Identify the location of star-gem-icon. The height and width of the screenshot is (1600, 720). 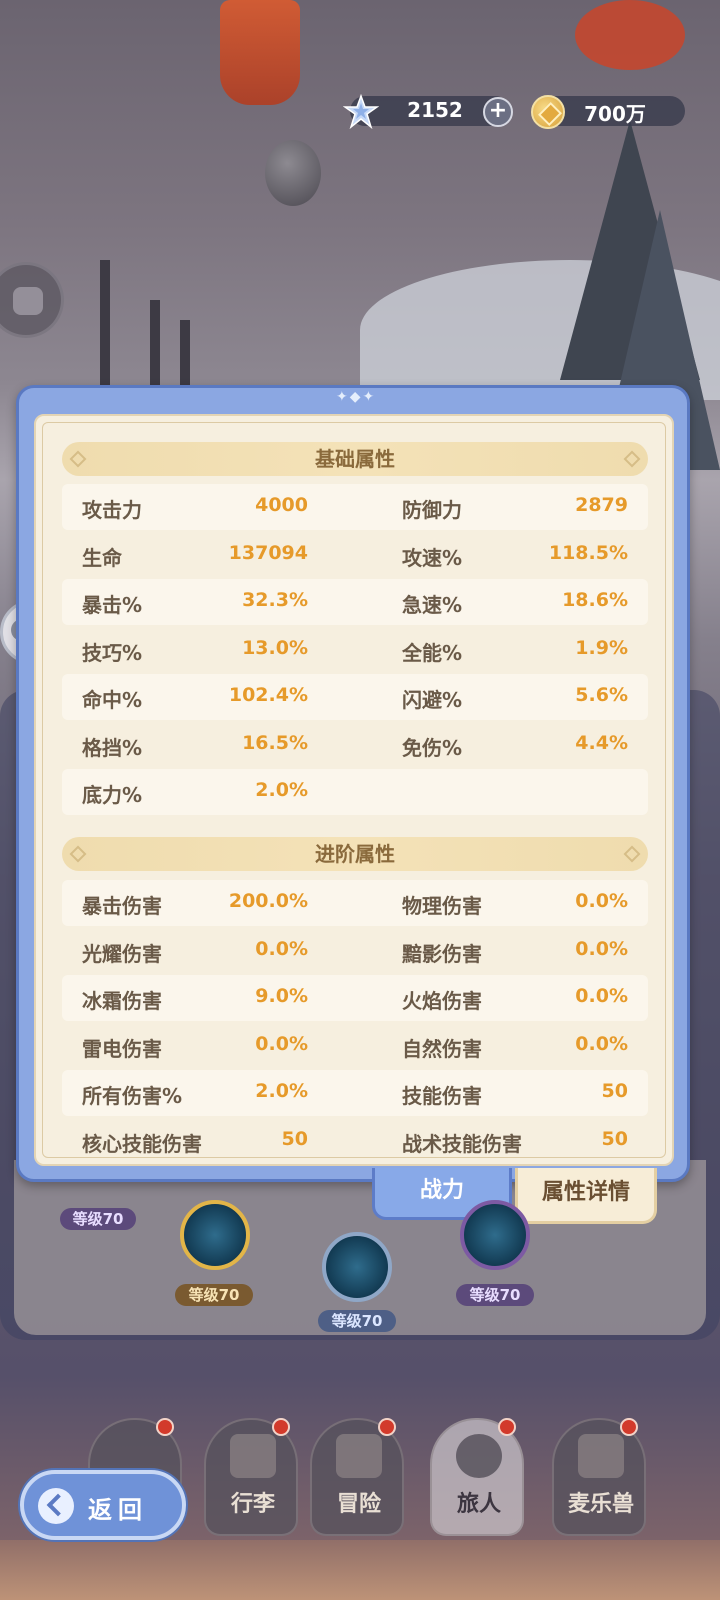
(361, 112).